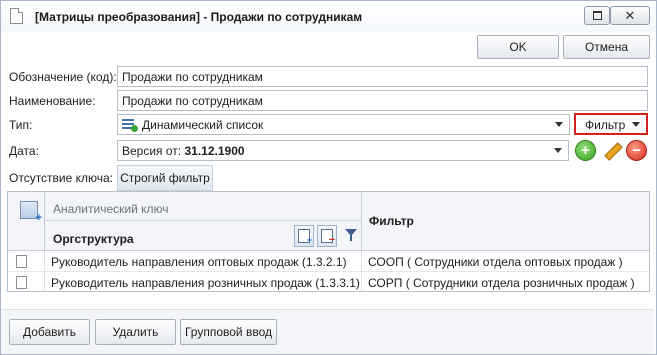 The image size is (657, 355). I want to click on group-input-button: Групповой ввод, so click(228, 332).